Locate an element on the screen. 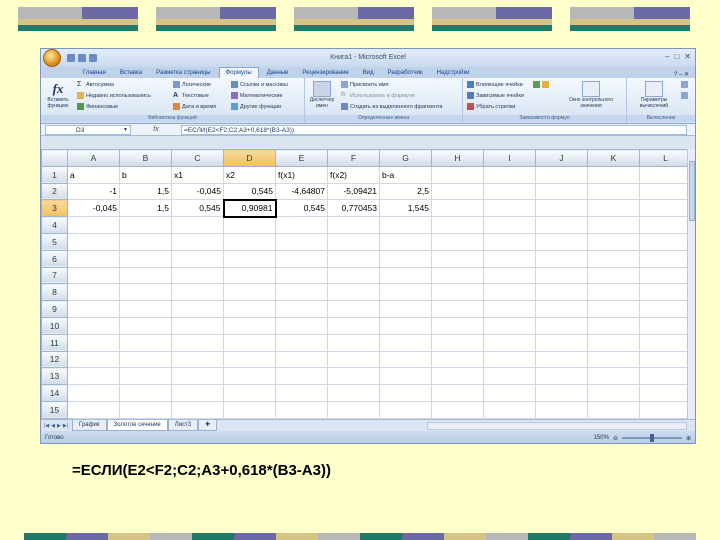  ribbon-tab: Формулы is located at coordinates (238, 72).